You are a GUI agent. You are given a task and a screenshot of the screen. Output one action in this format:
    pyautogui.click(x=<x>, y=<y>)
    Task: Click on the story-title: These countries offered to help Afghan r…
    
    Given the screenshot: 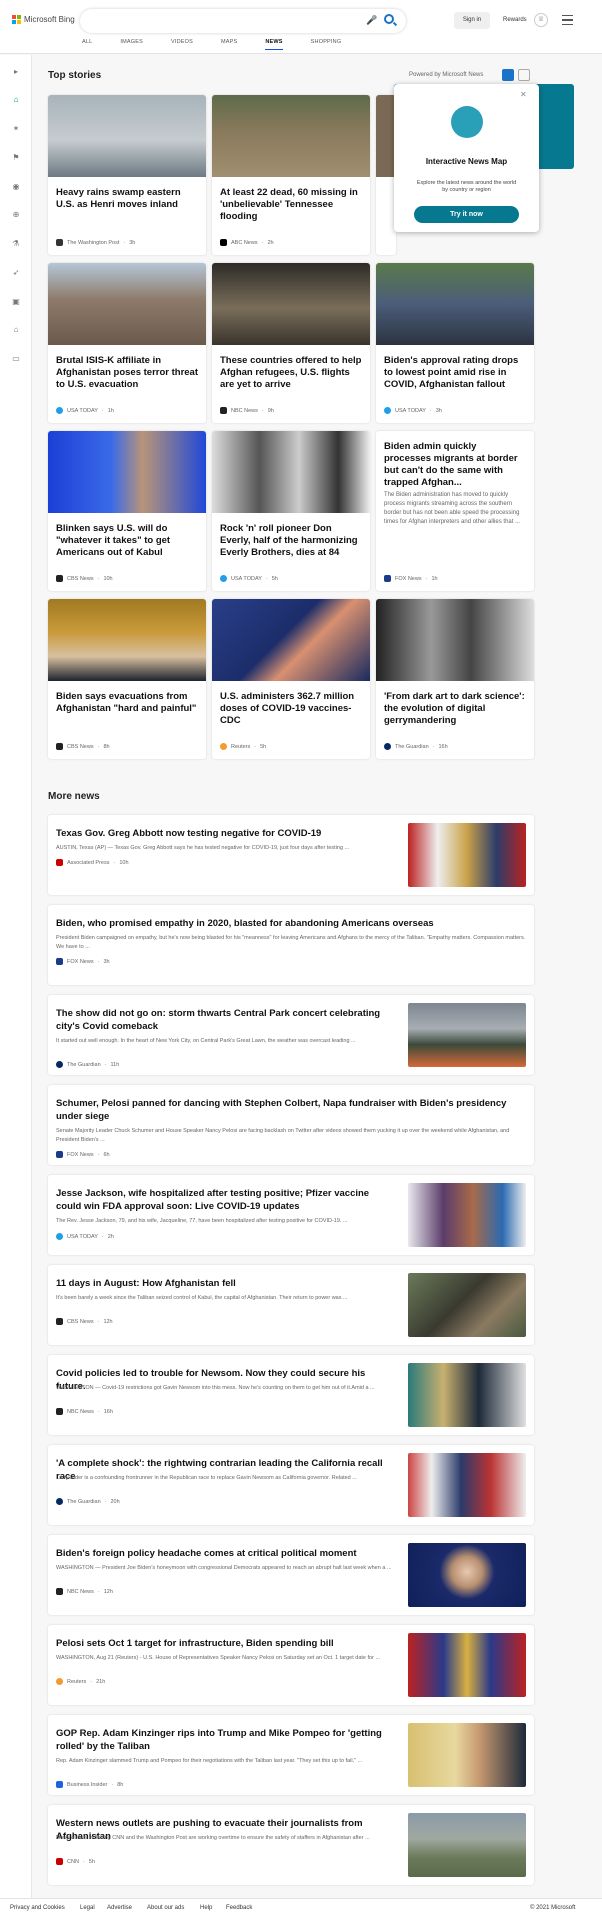 What is the action you would take?
    pyautogui.click(x=291, y=373)
    